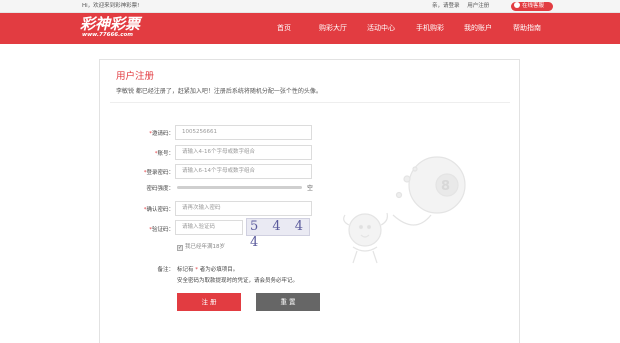  I want to click on register-link: 用户注册, so click(478, 6).